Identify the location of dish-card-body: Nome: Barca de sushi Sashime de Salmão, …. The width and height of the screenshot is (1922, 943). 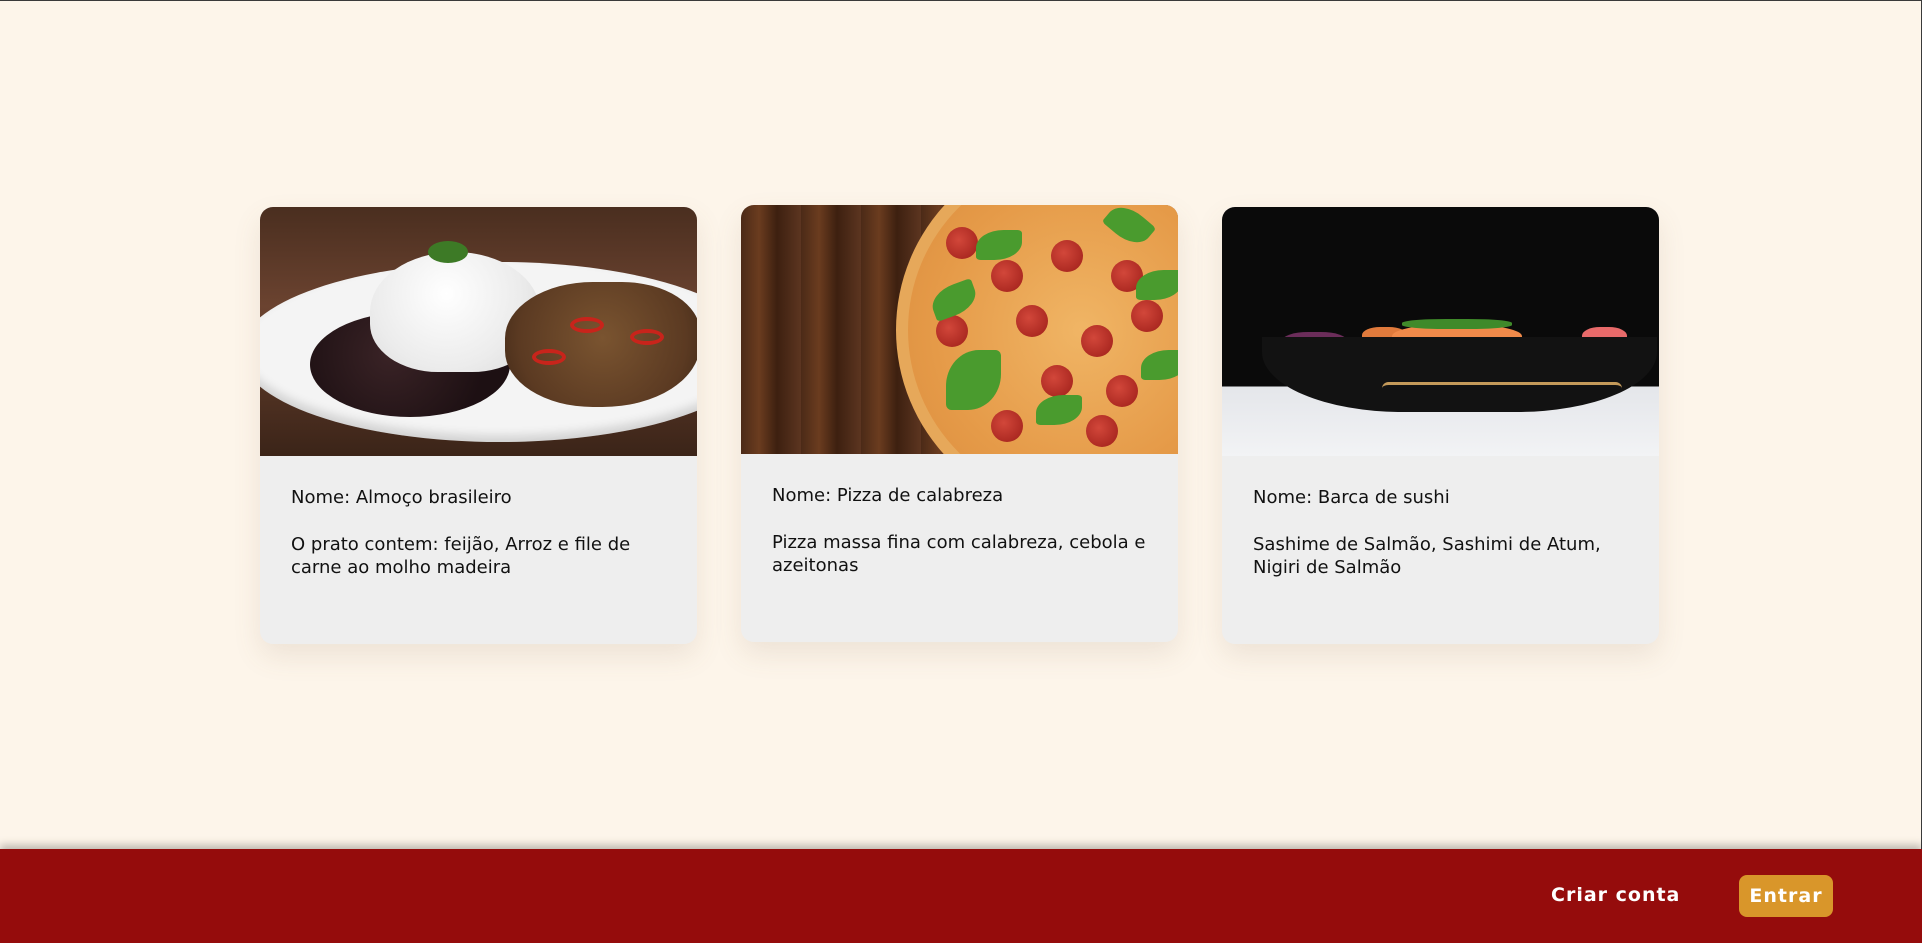
(1440, 517).